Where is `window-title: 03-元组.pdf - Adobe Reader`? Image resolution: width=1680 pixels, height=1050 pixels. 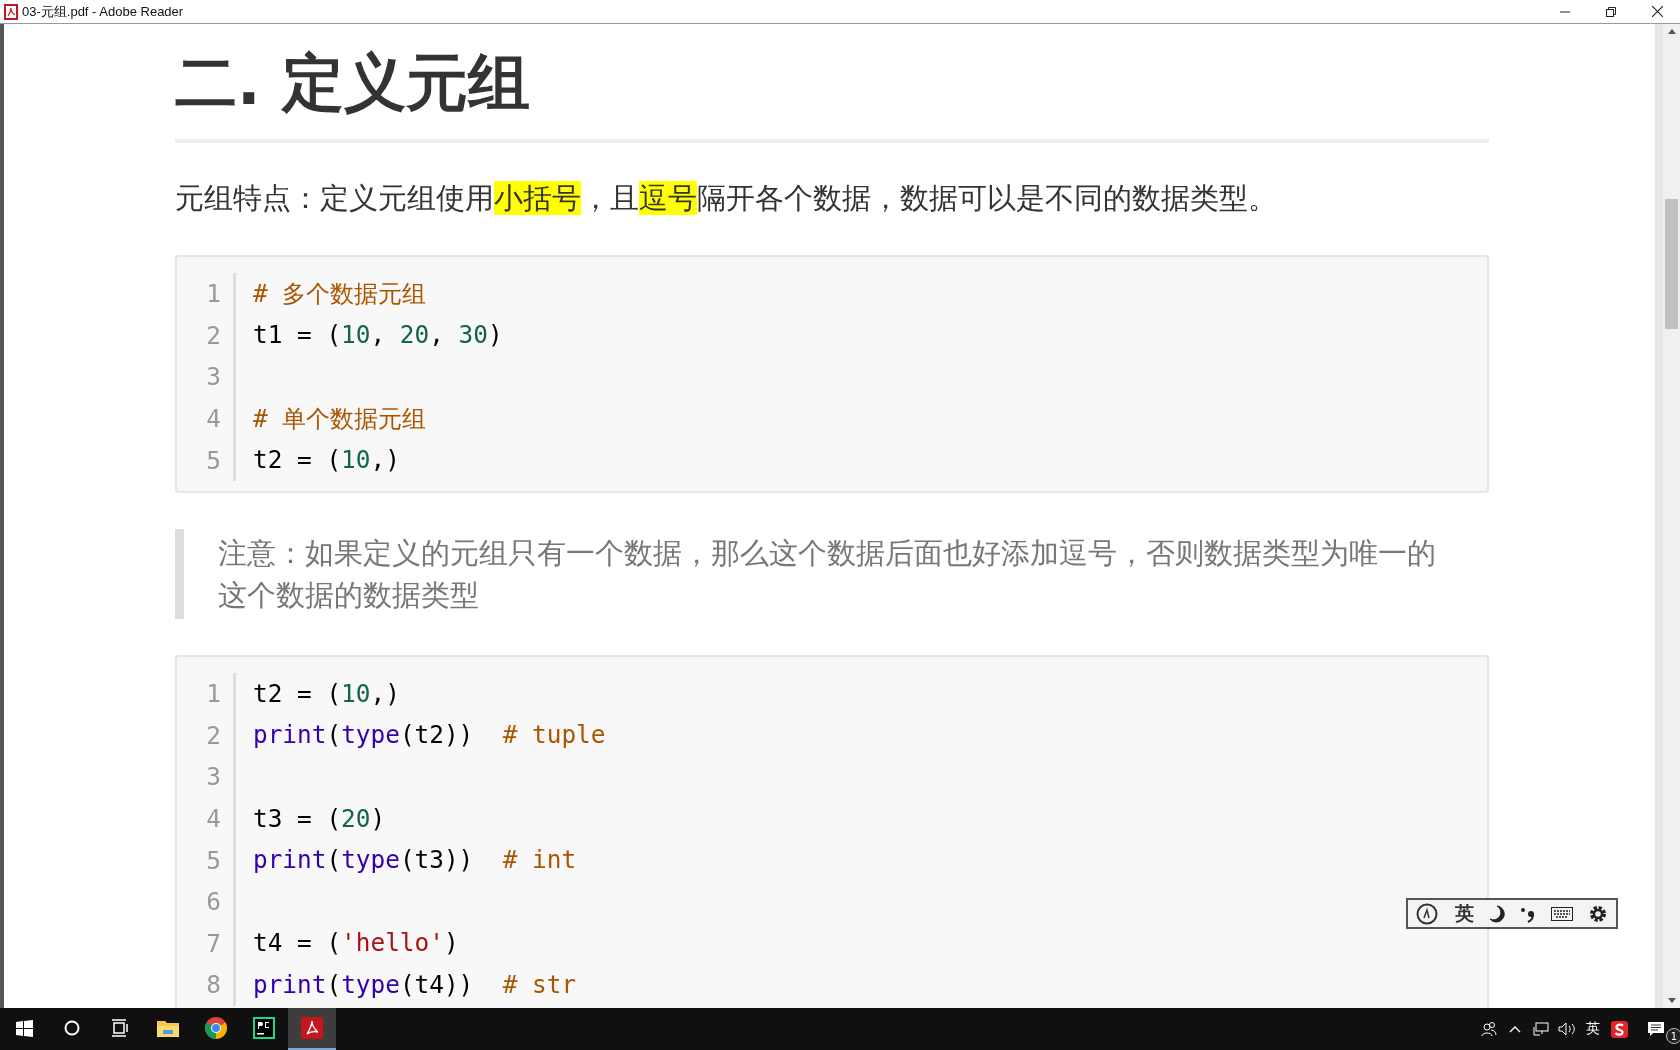
window-title: 03-元组.pdf - Adobe Reader is located at coordinates (103, 11).